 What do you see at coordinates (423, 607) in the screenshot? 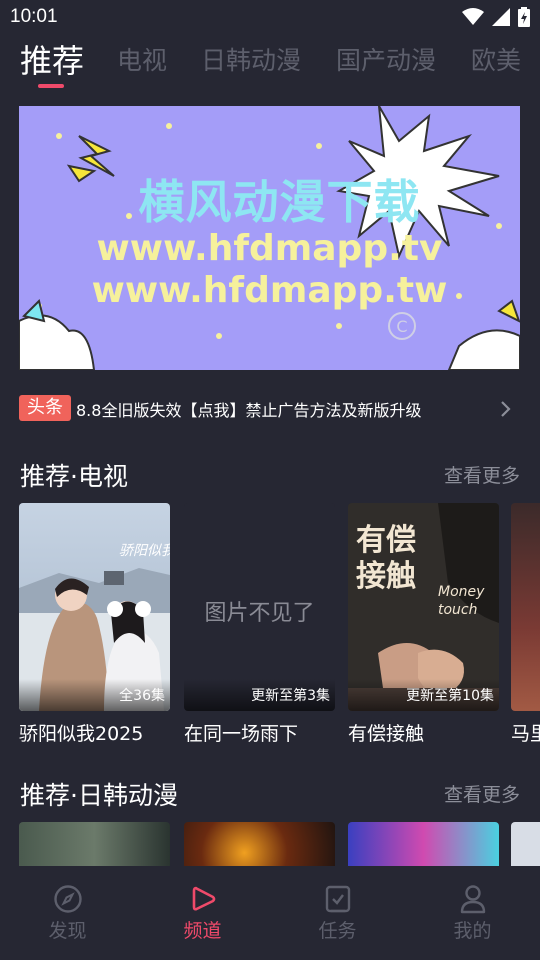
I see `poster-image: 有偿接触 Money touch 更新至第10集` at bounding box center [423, 607].